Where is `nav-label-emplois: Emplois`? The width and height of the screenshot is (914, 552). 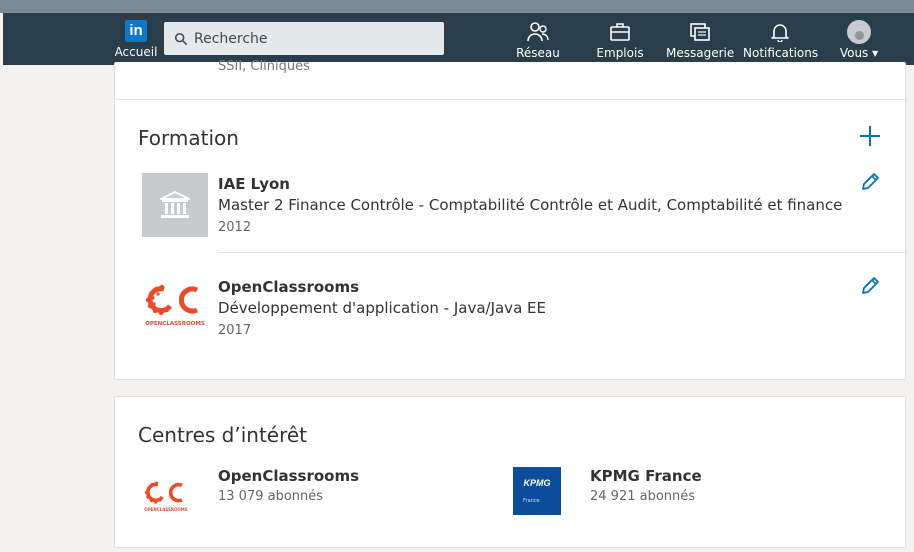
nav-label-emplois: Emplois is located at coordinates (620, 53).